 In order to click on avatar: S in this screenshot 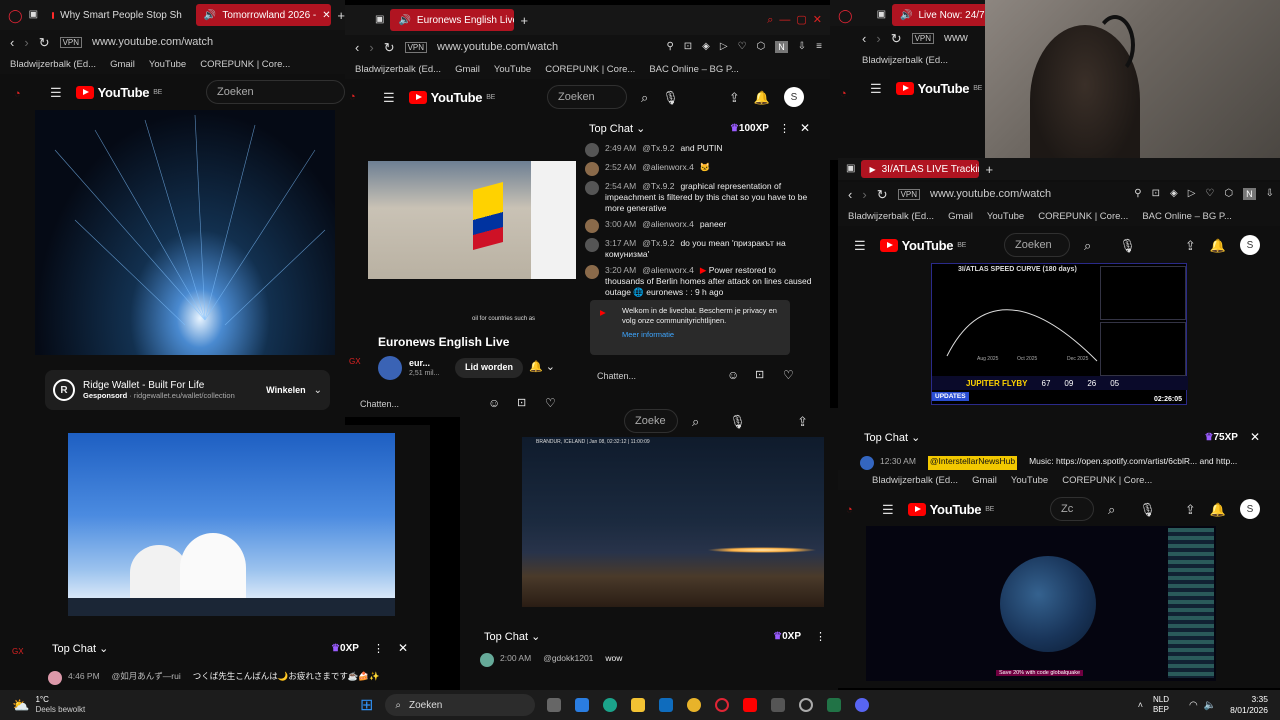, I will do `click(794, 97)`.